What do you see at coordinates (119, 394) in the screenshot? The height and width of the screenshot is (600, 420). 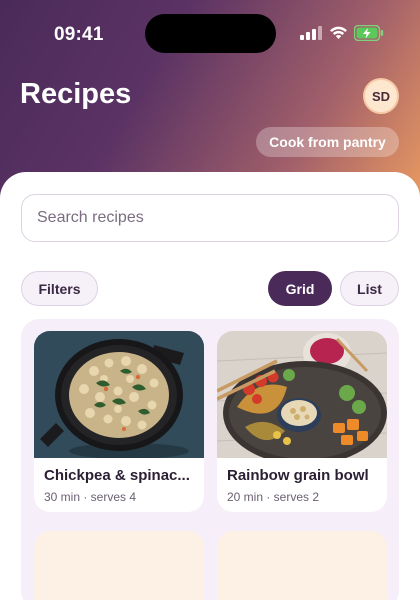 I see `recipe-photo-chickpea-stew` at bounding box center [119, 394].